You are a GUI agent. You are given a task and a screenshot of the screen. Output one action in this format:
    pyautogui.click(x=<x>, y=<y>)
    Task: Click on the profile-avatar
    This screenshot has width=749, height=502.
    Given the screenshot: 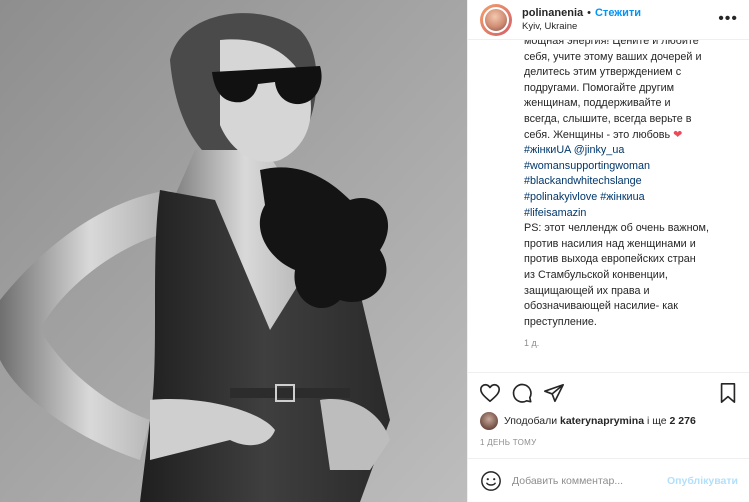 What is the action you would take?
    pyautogui.click(x=496, y=19)
    